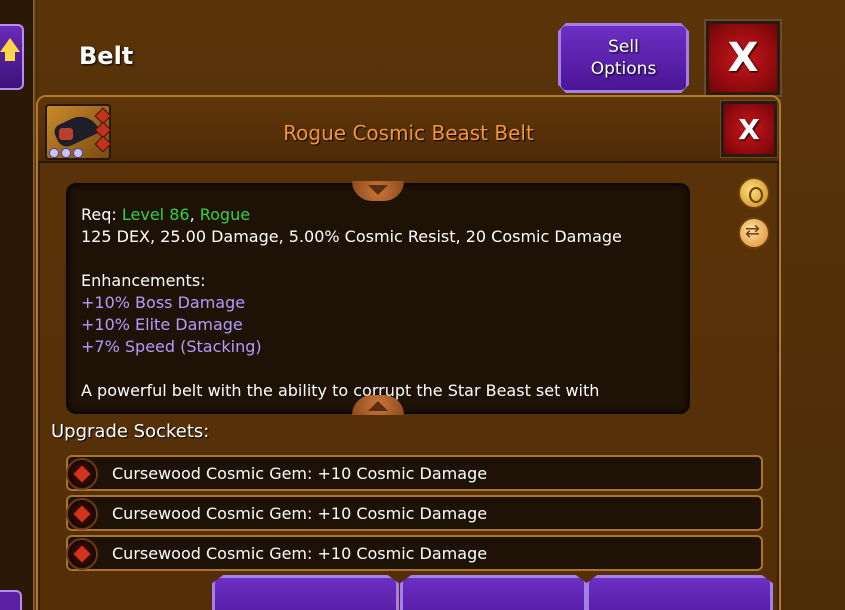  What do you see at coordinates (155, 214) in the screenshot?
I see `req-level: Level 86` at bounding box center [155, 214].